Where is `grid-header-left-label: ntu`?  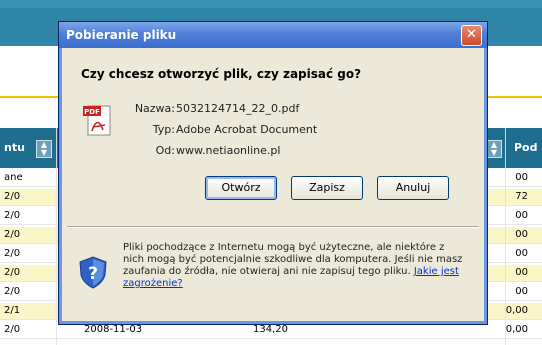
grid-header-left-label: ntu is located at coordinates (14, 147).